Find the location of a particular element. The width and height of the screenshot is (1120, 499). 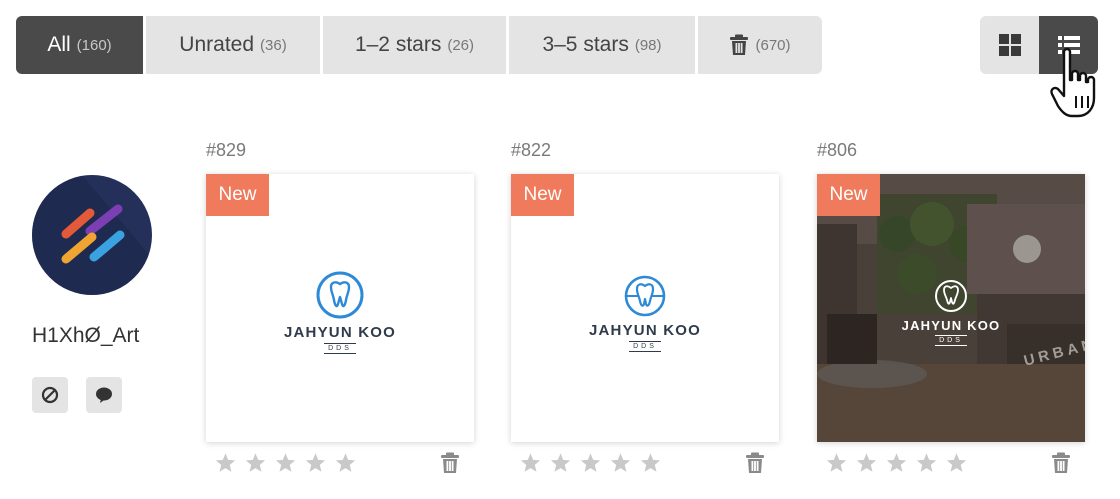

designer-name: H1XhØ_Art is located at coordinates (85, 336).